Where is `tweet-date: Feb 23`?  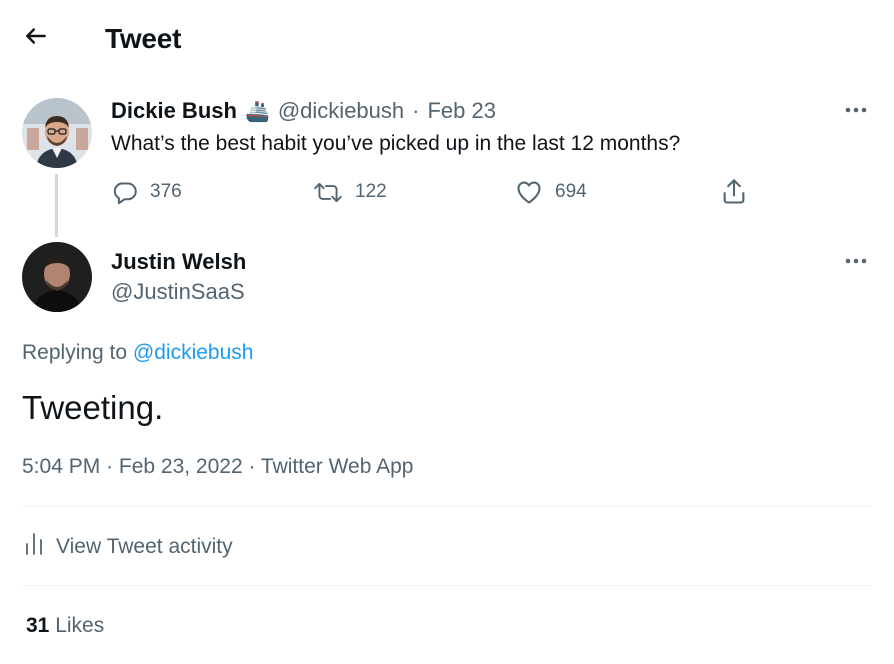 tweet-date: Feb 23 is located at coordinates (461, 111).